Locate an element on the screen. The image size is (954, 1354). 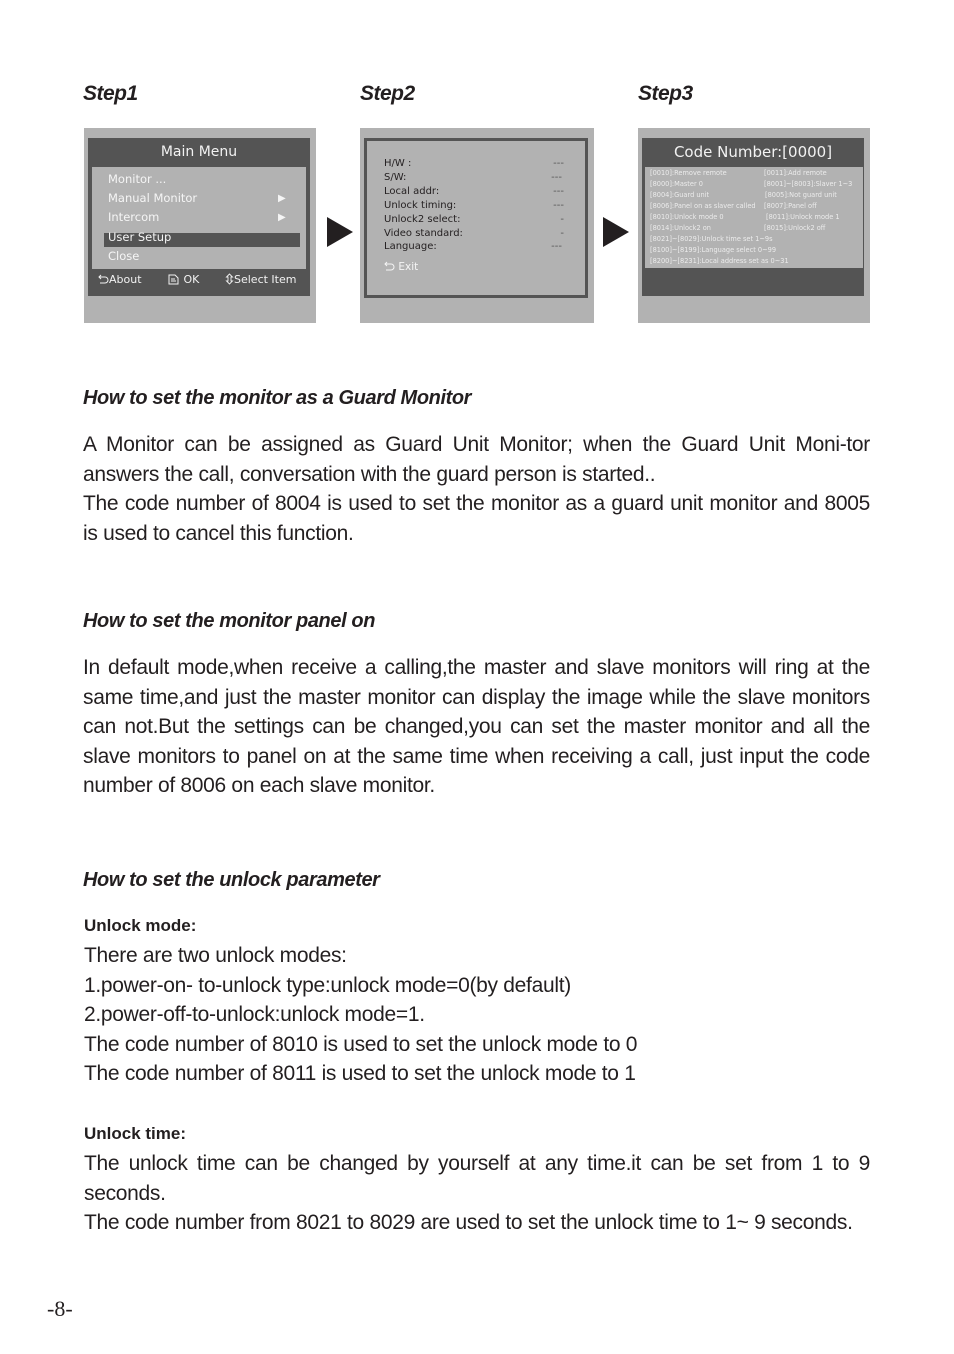
main-menu-footer: About OK Select Item is located at coordinates (199, 282).